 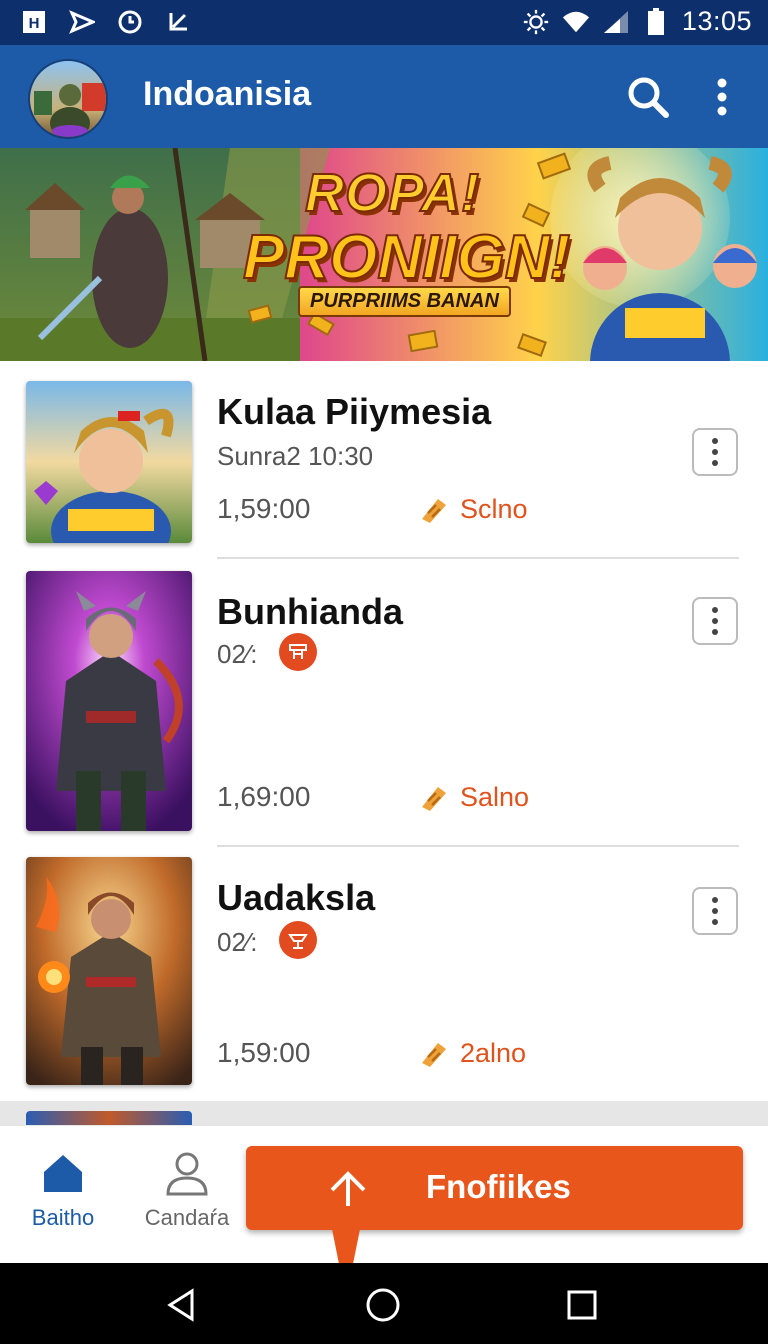 I want to click on clock-icon, so click(x=130, y=22).